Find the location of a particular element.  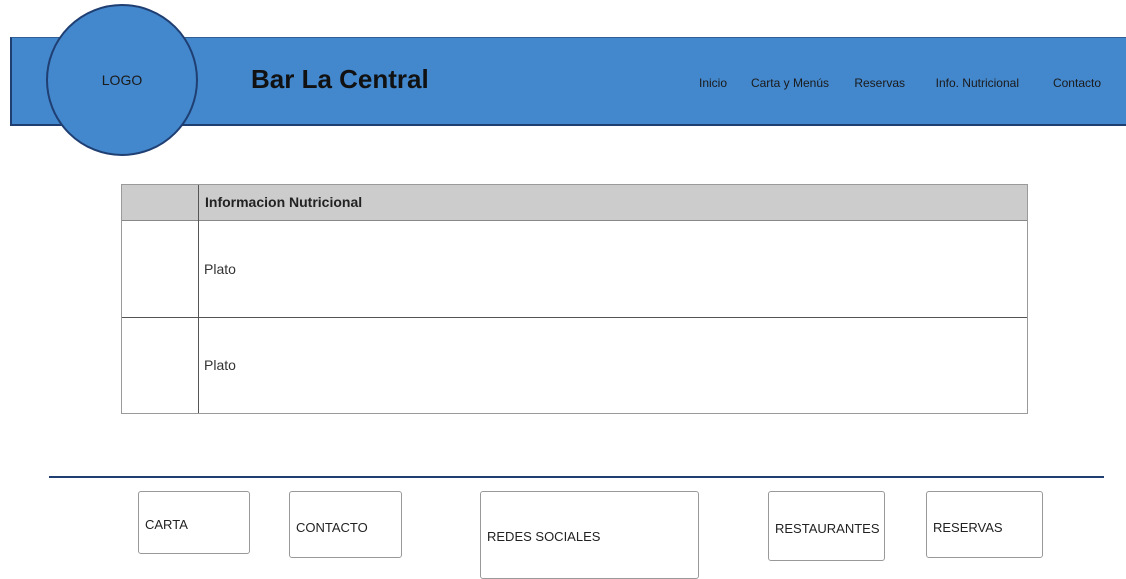

logo-label: LOGO is located at coordinates (122, 80).